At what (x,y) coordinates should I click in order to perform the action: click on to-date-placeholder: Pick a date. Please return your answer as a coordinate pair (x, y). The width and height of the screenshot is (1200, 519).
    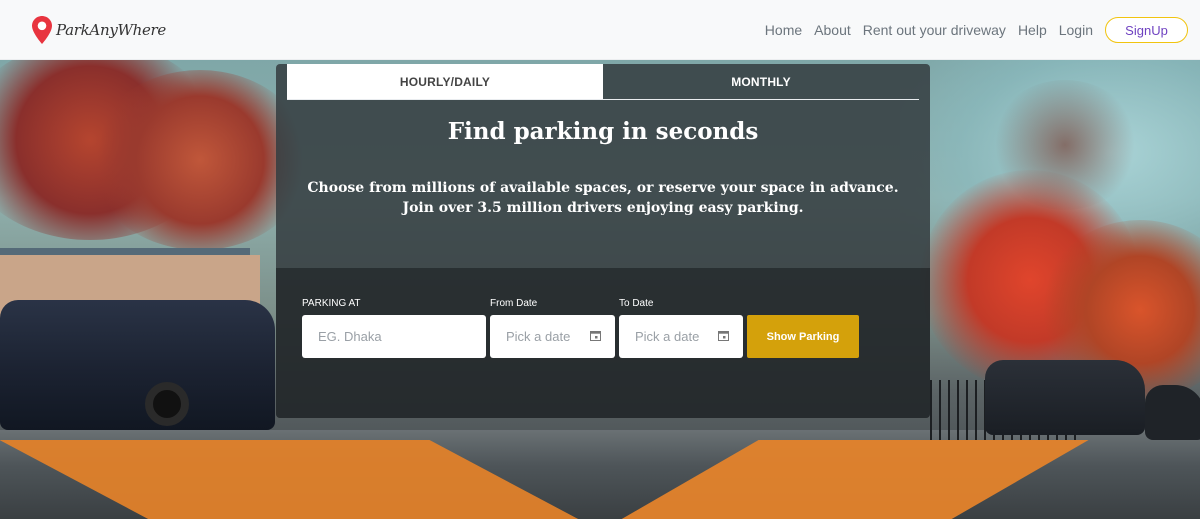
    Looking at the image, I should click on (667, 336).